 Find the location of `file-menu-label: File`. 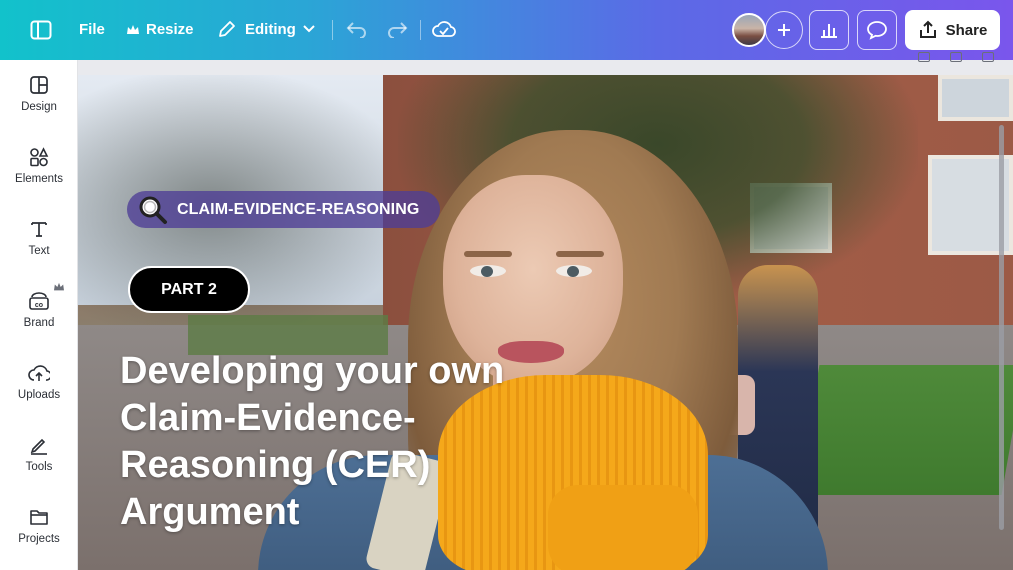

file-menu-label: File is located at coordinates (92, 29).